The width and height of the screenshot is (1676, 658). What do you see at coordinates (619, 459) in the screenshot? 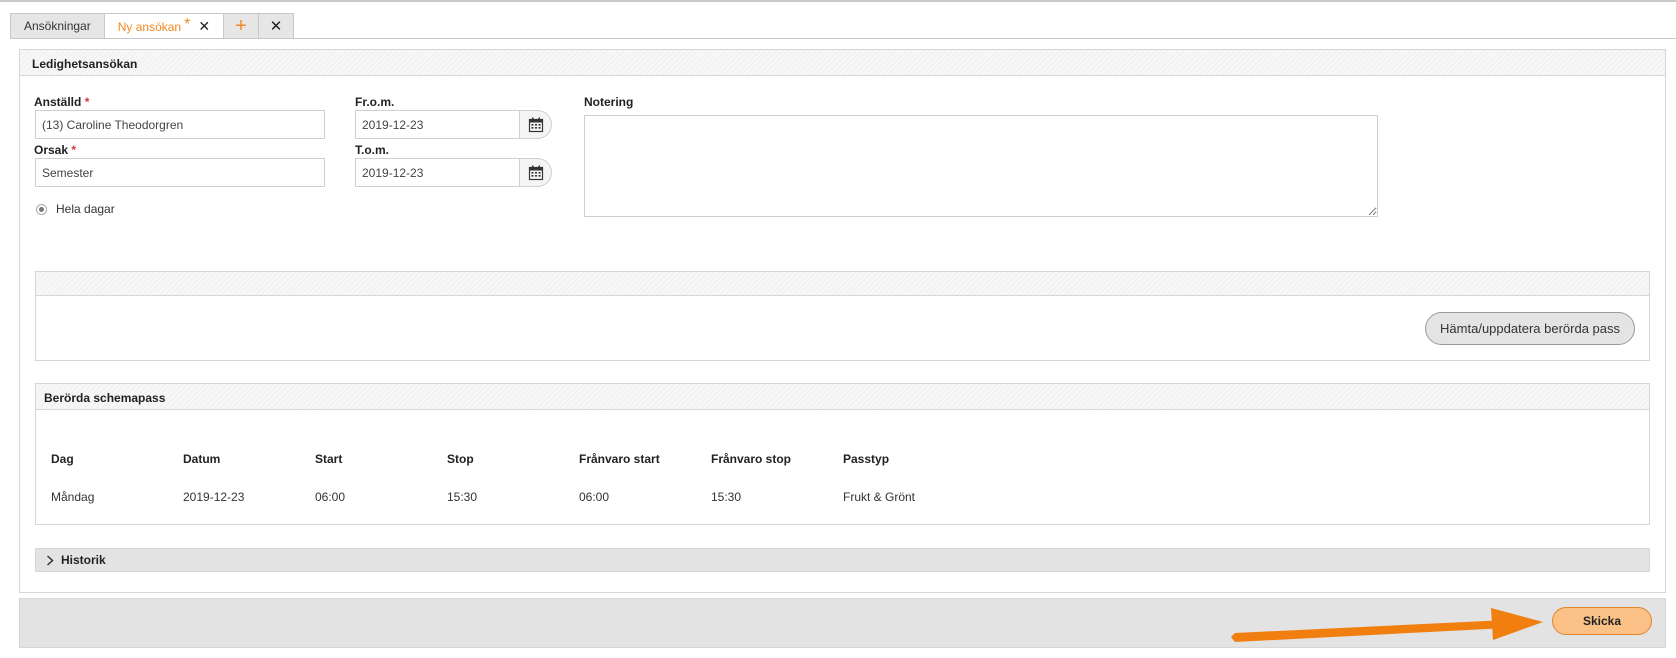
I see `column-header: Frånvaro start` at bounding box center [619, 459].